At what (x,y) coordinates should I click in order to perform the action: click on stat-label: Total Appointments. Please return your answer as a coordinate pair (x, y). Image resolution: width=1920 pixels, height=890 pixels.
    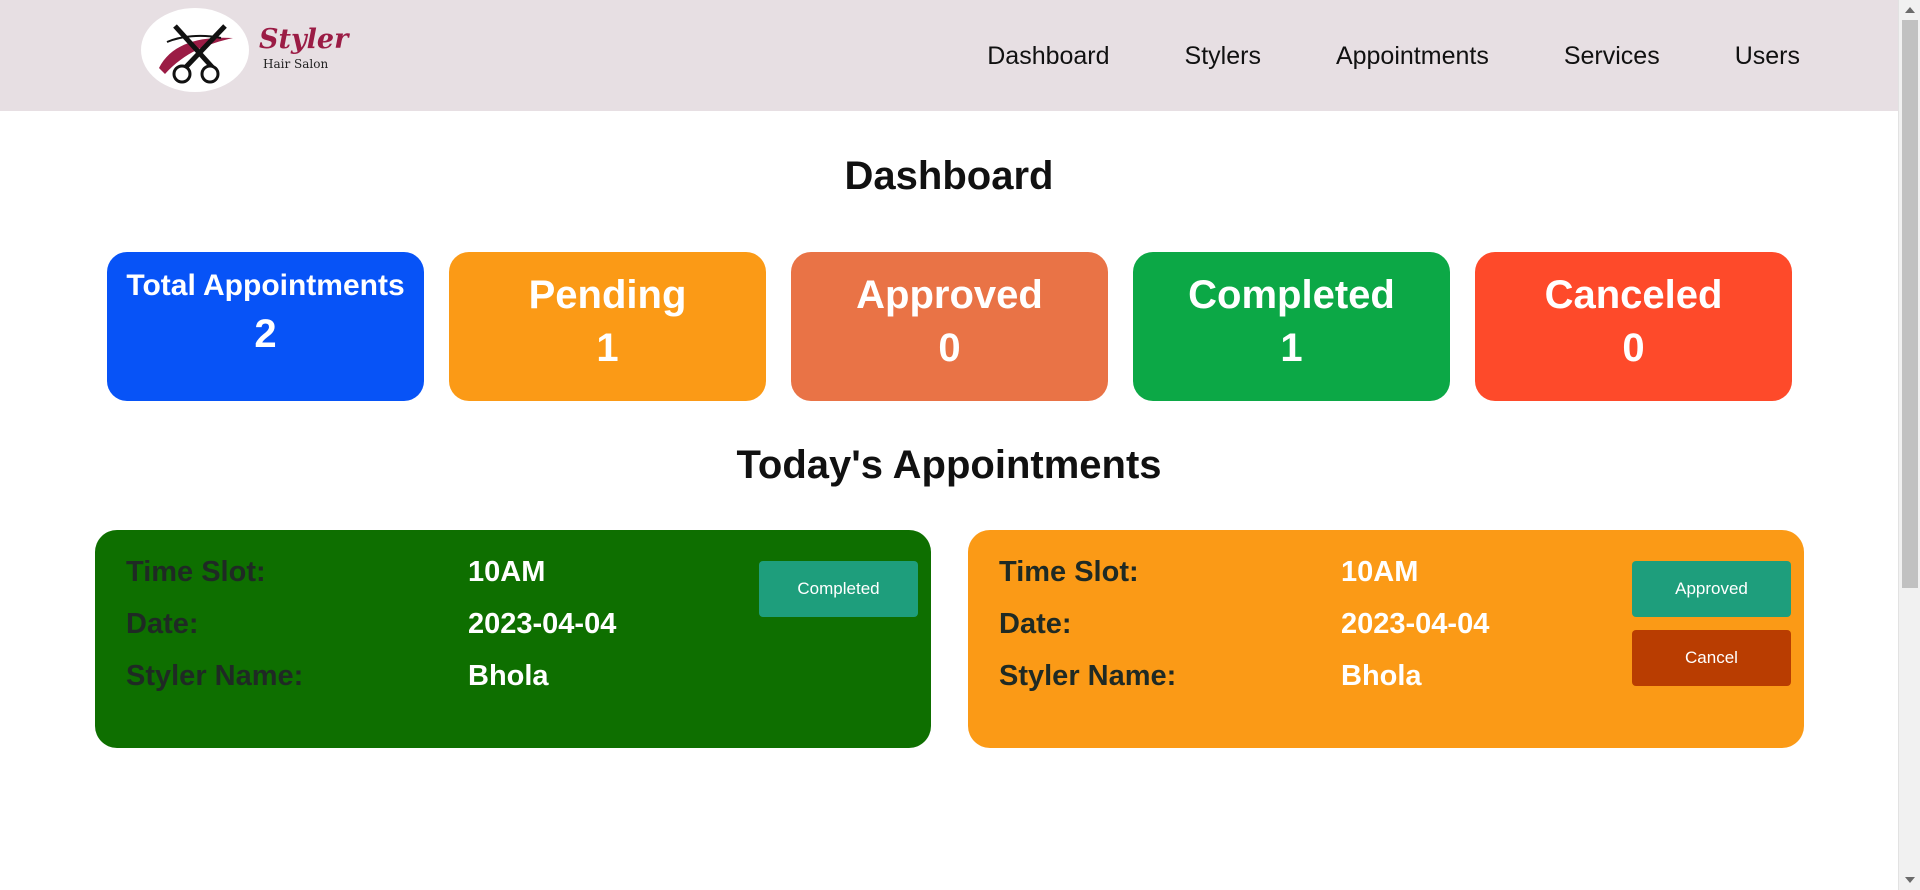
    Looking at the image, I should click on (265, 285).